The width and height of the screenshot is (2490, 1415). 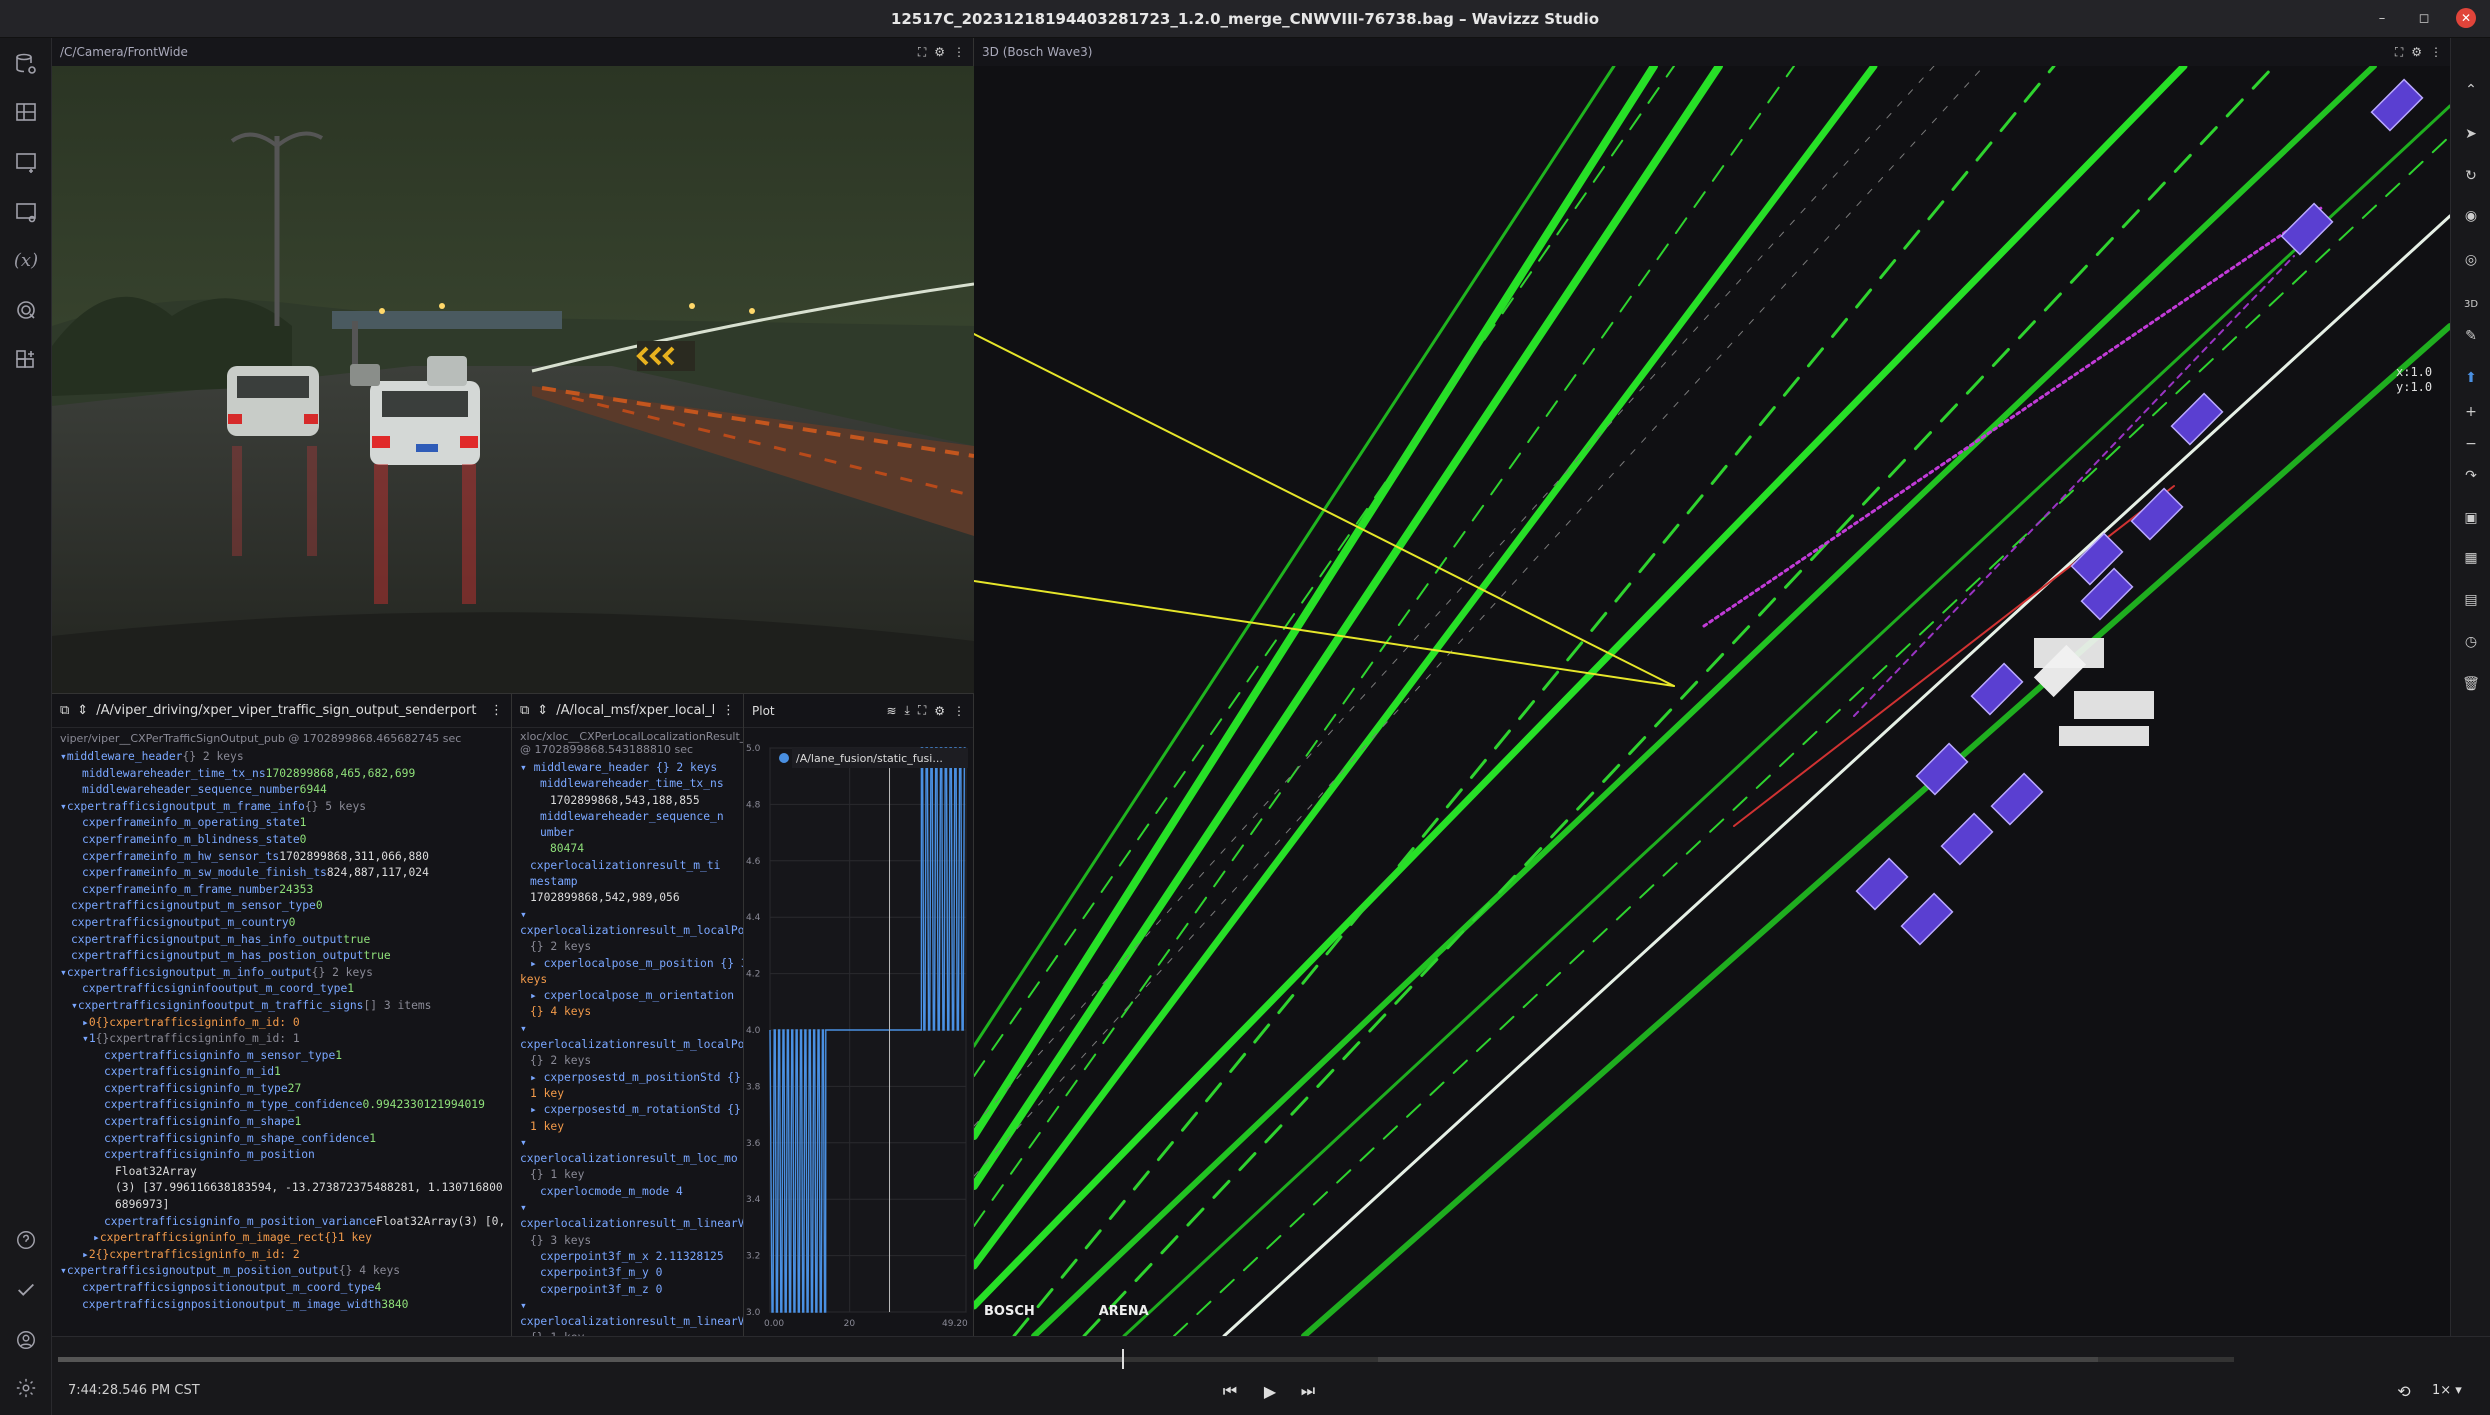 What do you see at coordinates (2466, 18) in the screenshot?
I see `close-button: ✕` at bounding box center [2466, 18].